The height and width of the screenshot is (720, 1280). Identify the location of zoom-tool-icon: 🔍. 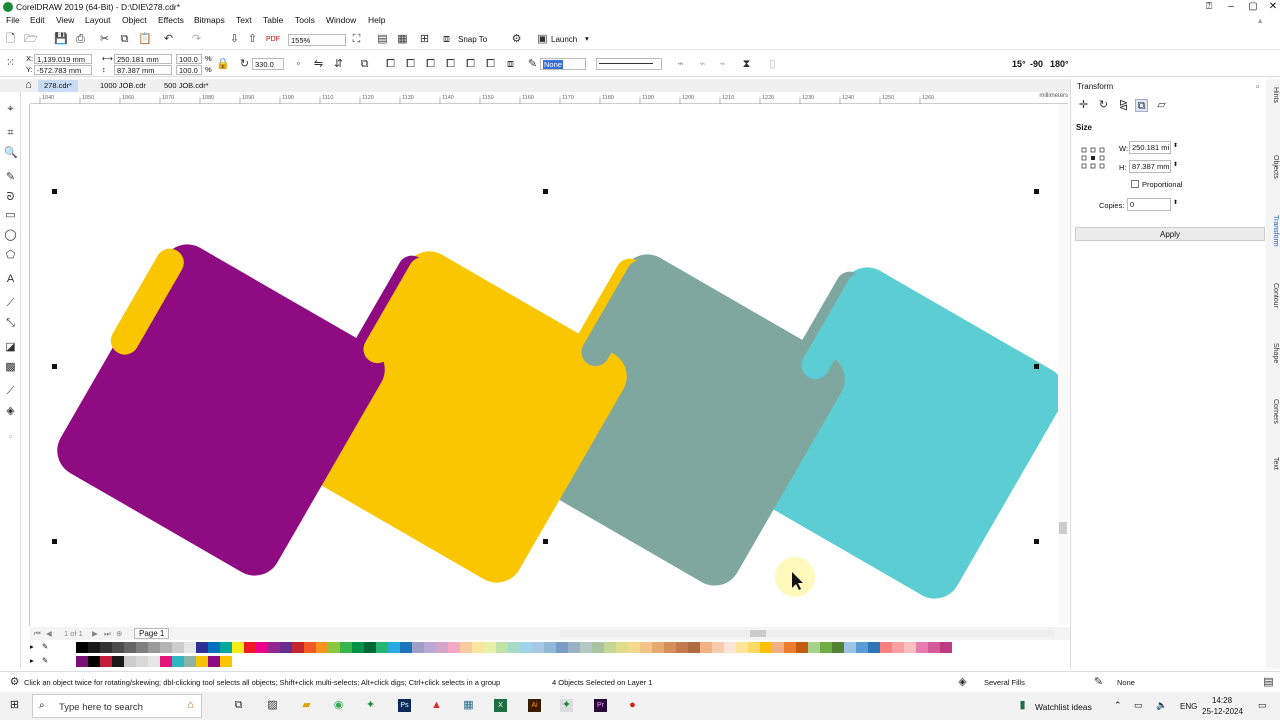
(11, 153).